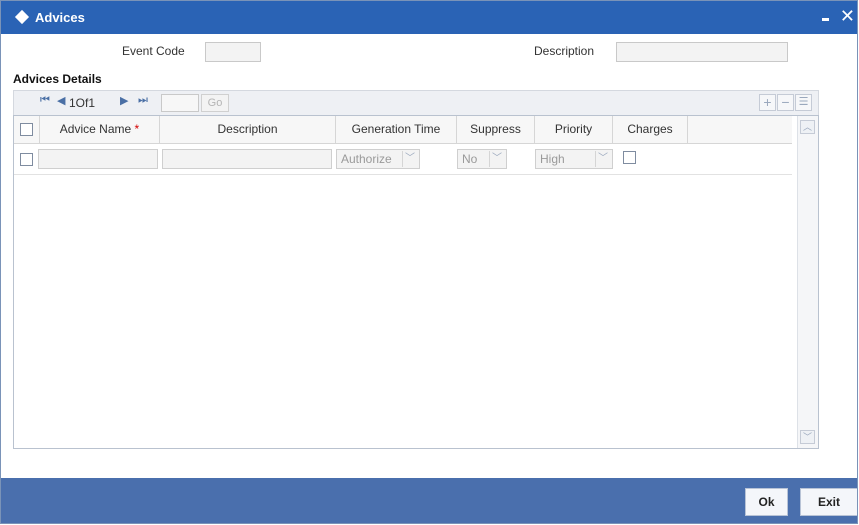  What do you see at coordinates (766, 502) in the screenshot?
I see `ok-button: Ok` at bounding box center [766, 502].